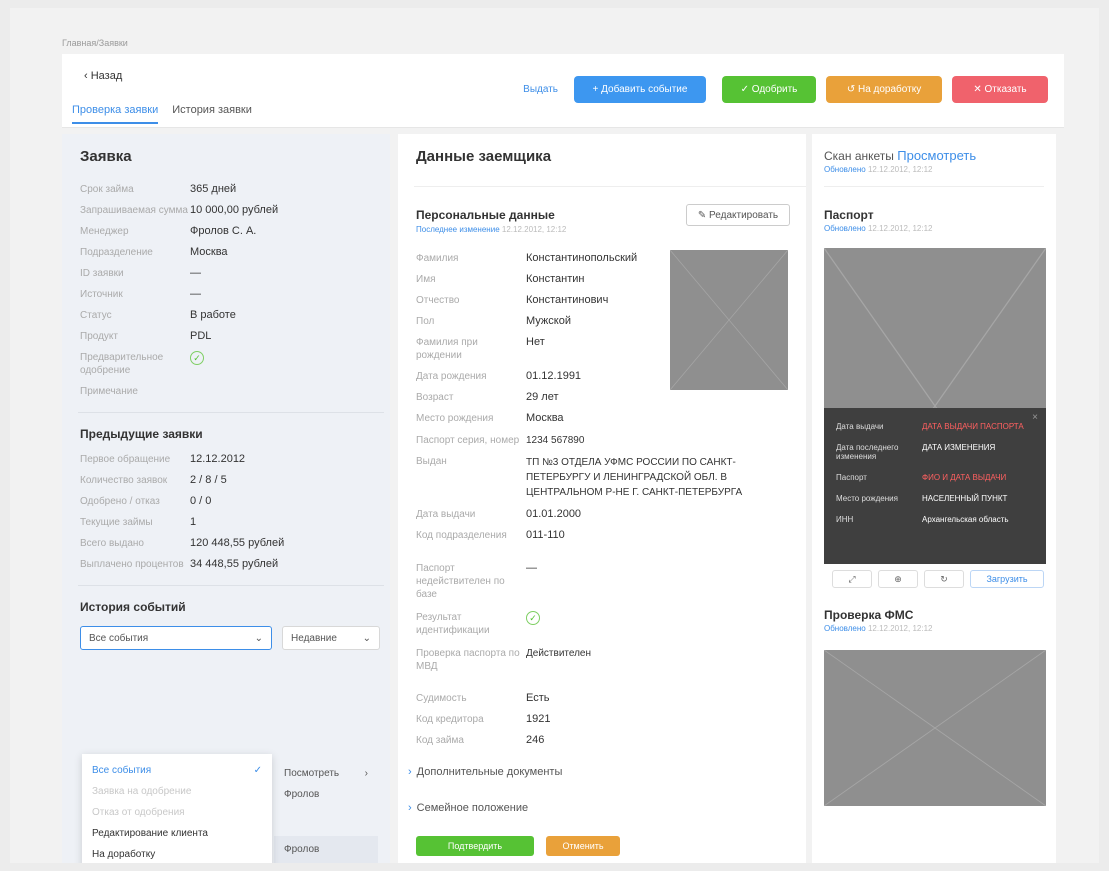 The image size is (1109, 871). What do you see at coordinates (534, 229) in the screenshot?
I see `last-change-date: 12.12.2012, 12:12` at bounding box center [534, 229].